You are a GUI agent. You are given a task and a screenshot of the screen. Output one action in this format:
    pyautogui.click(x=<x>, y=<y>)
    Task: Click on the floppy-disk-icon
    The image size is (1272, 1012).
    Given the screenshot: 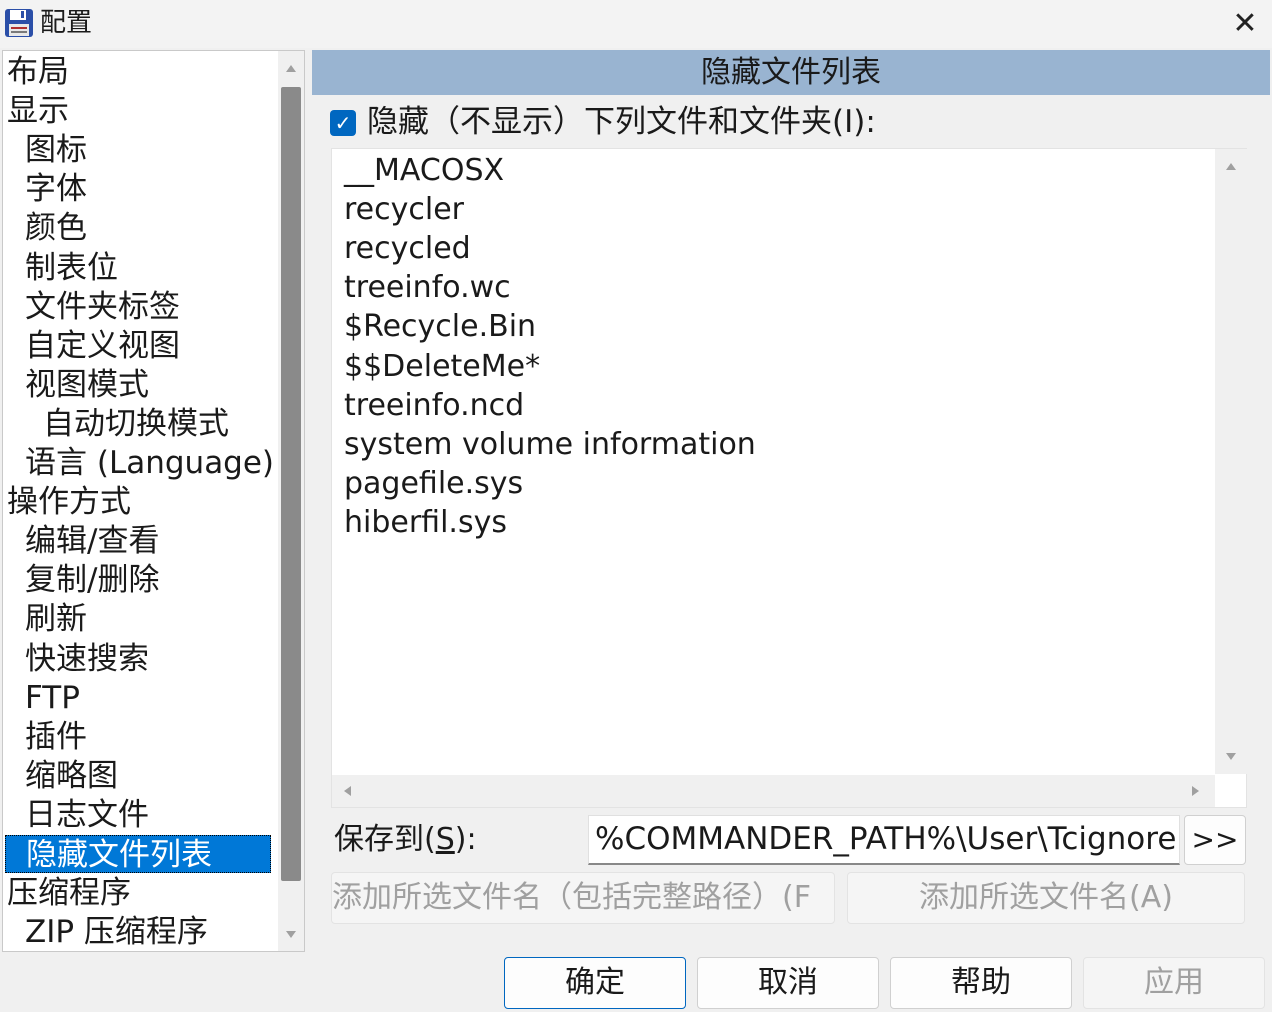 What is the action you would take?
    pyautogui.click(x=19, y=23)
    